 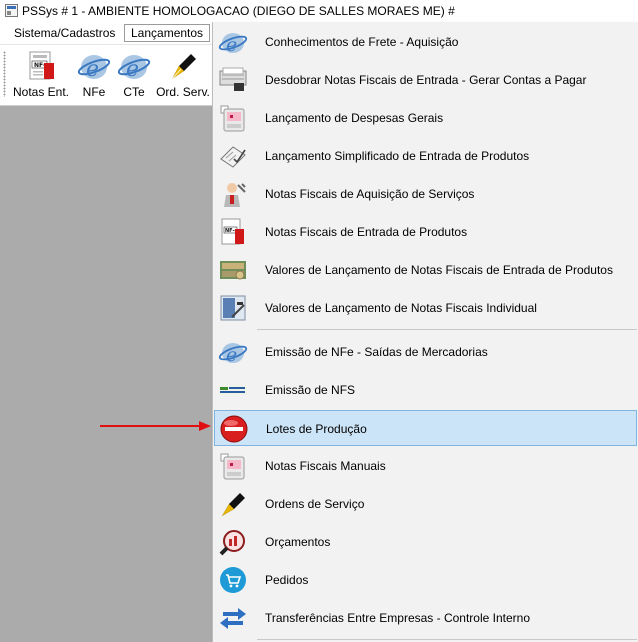 I want to click on menu-item-label: Emissão de NFe - Saídas de Mercadorias, so click(x=376, y=352).